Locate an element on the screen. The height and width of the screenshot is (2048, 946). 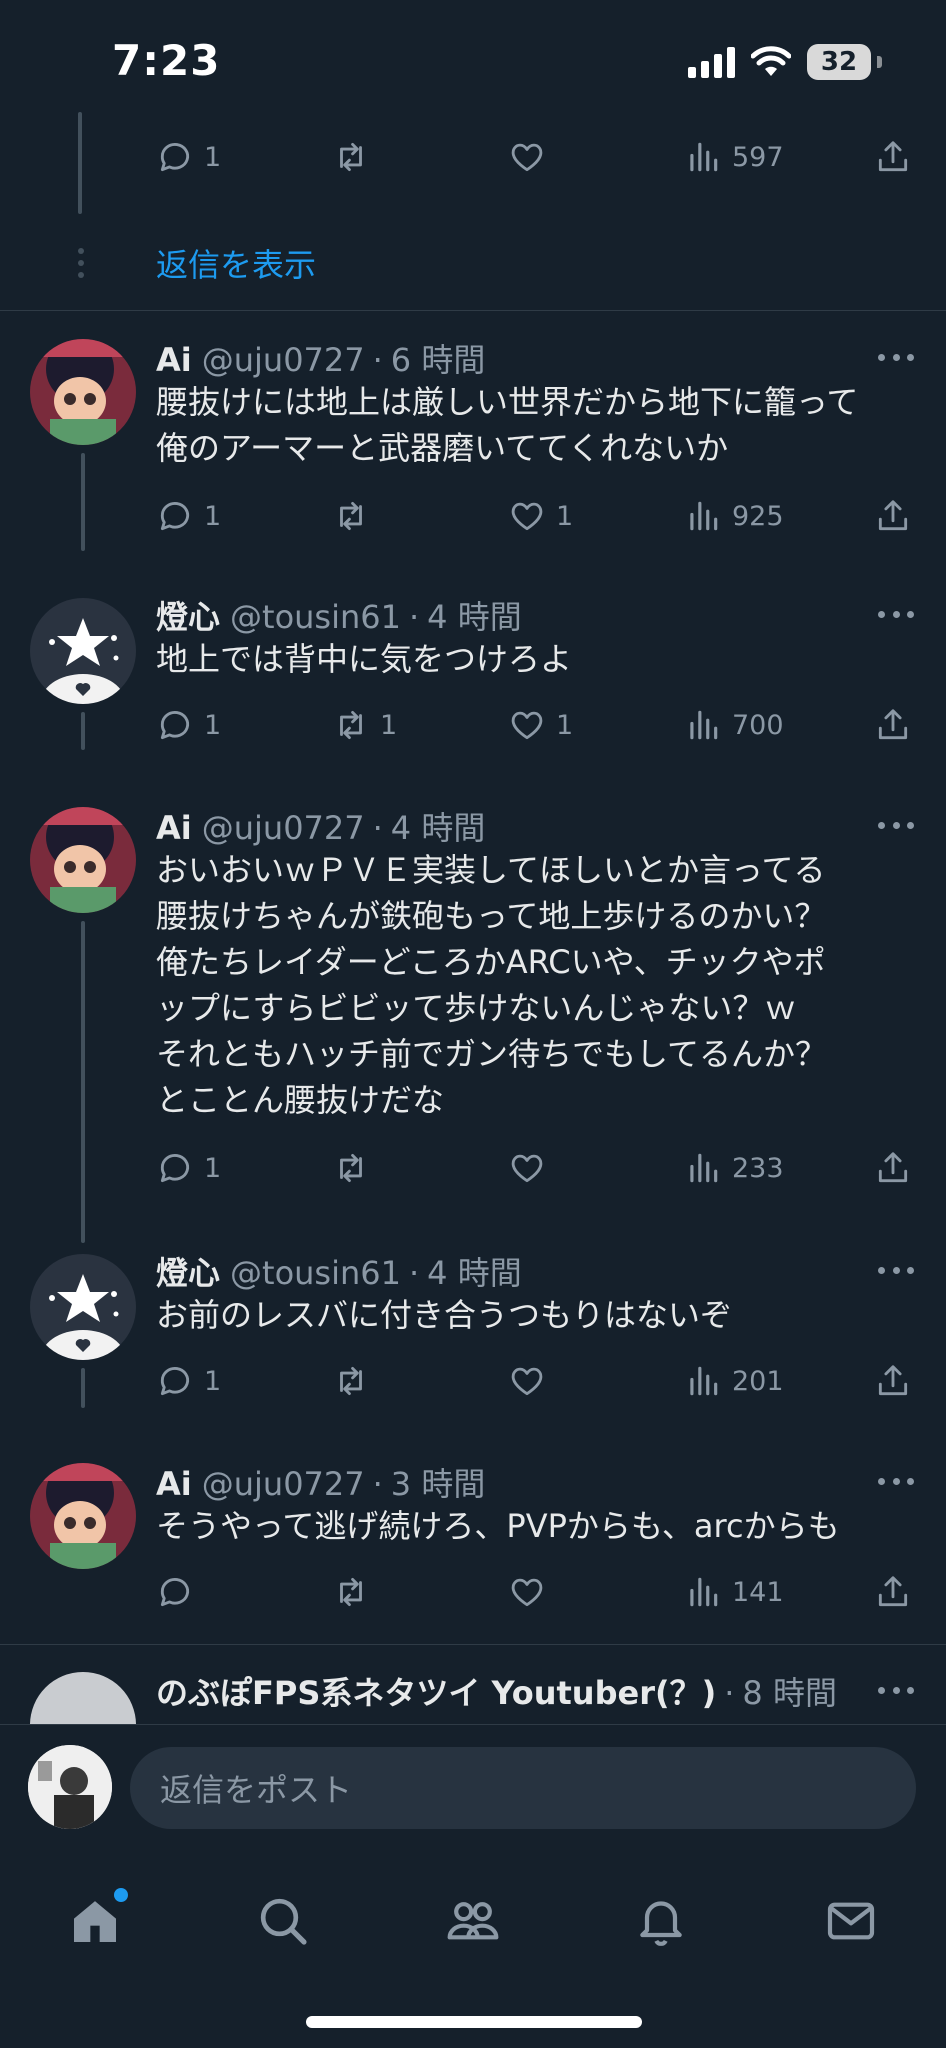
action-bar: 1 1 925 is located at coordinates (536, 516).